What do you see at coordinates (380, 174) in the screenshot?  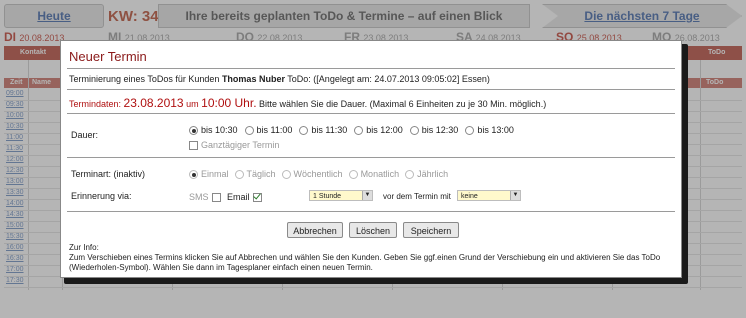 I see `terminart-label: Monatlich` at bounding box center [380, 174].